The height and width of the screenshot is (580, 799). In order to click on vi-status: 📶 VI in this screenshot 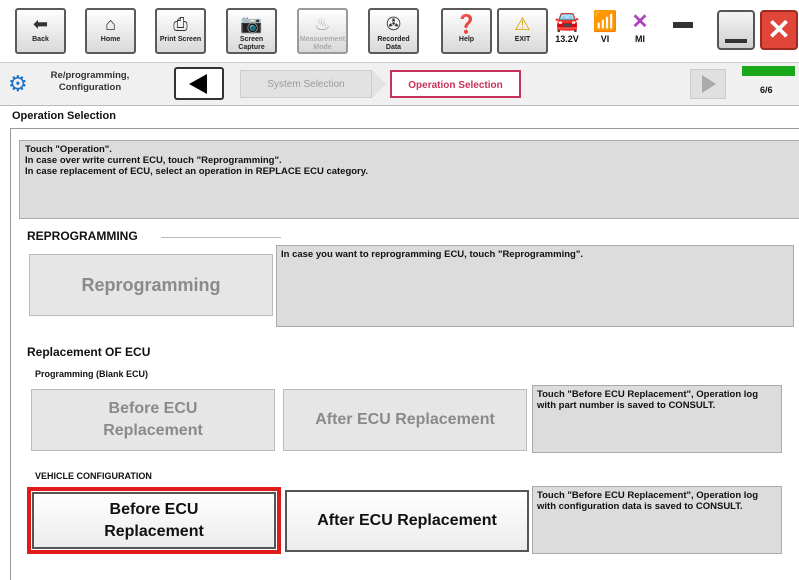, I will do `click(605, 27)`.